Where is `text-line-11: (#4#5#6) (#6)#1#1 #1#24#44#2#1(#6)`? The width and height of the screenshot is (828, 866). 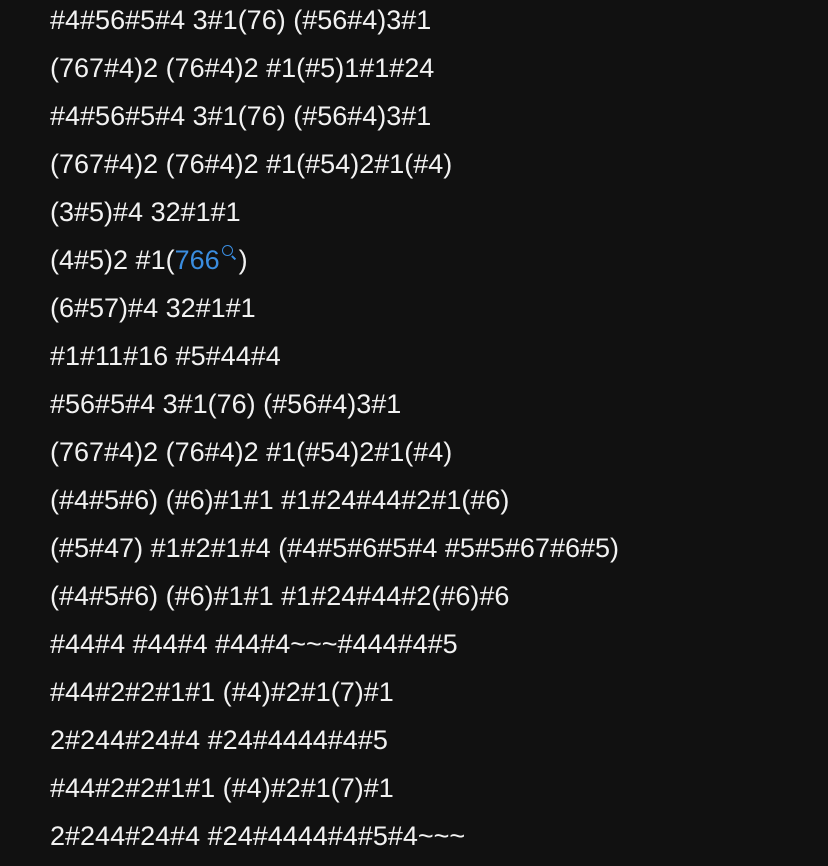
text-line-11: (#4#5#6) (#6)#1#1 #1#24#44#2#1(#6) is located at coordinates (280, 500).